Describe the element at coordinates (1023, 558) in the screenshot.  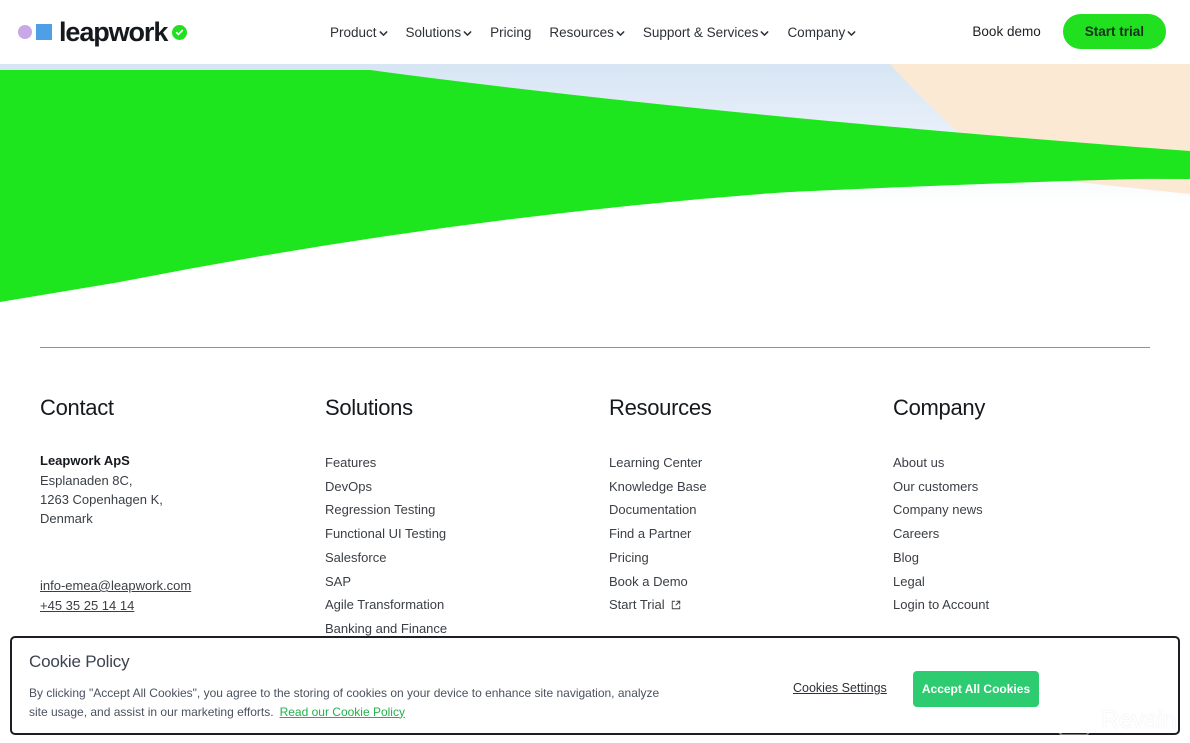
I see `footer-link-blog: Blog` at that location.